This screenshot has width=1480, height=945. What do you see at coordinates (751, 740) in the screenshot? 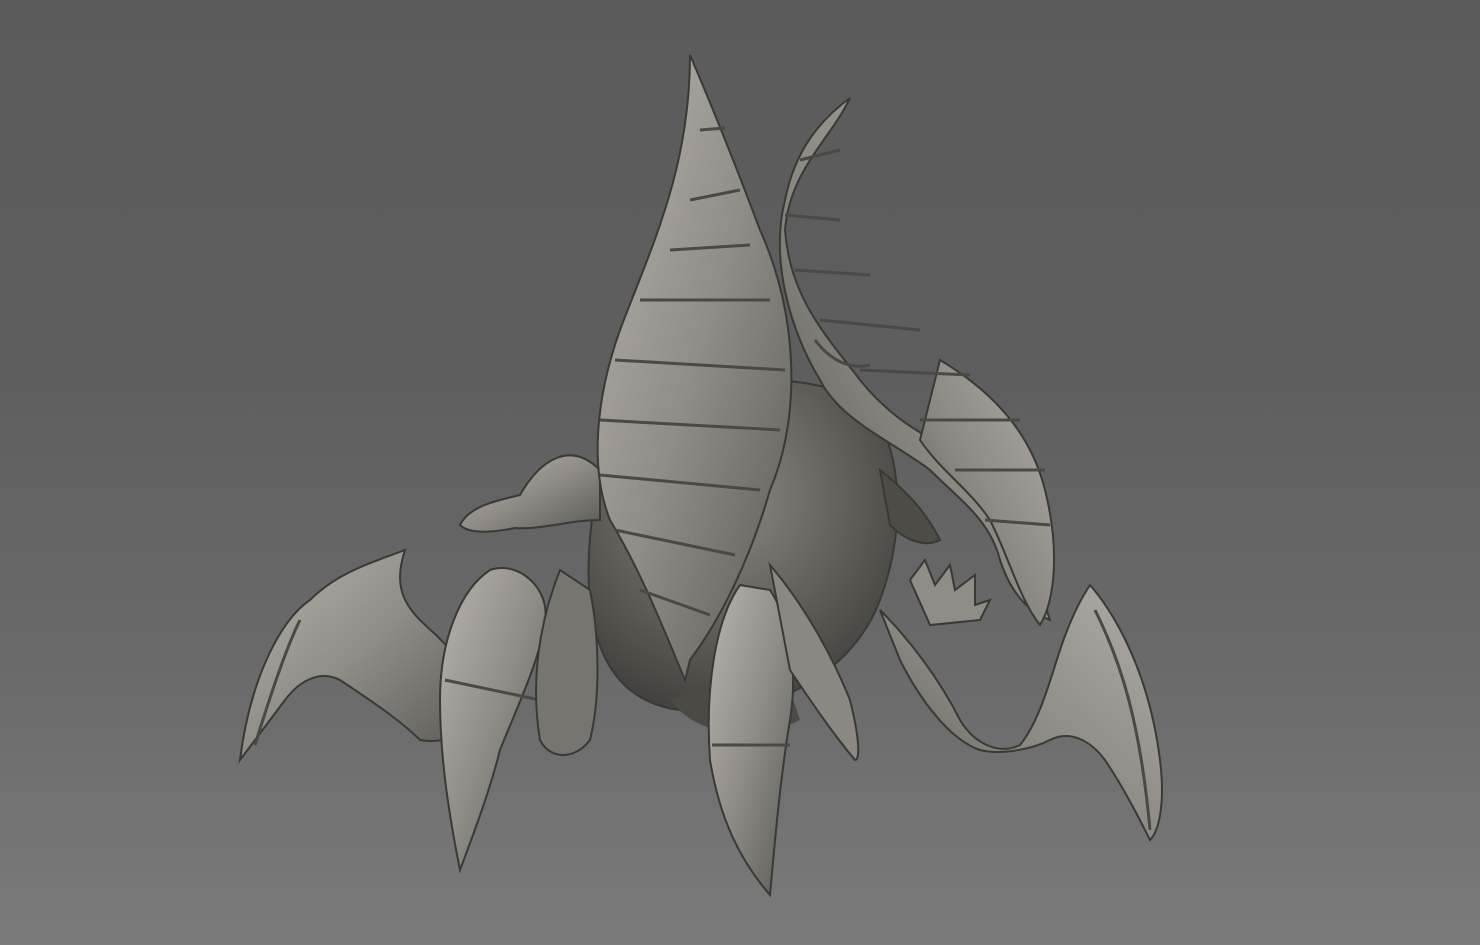
I see `creature-leg-front-center` at bounding box center [751, 740].